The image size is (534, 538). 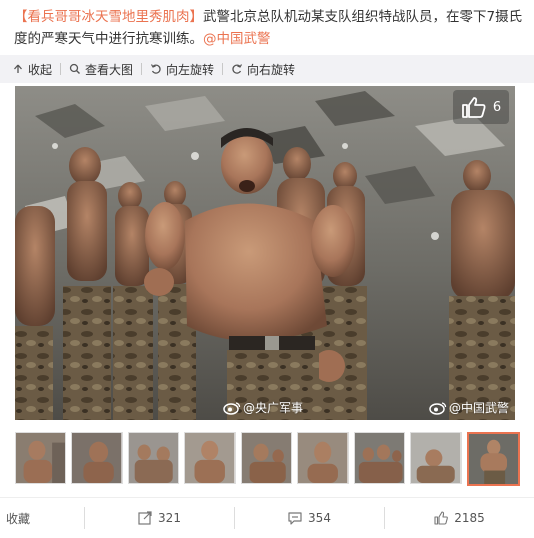 I want to click on thumbnail-9-active, so click(x=493, y=459).